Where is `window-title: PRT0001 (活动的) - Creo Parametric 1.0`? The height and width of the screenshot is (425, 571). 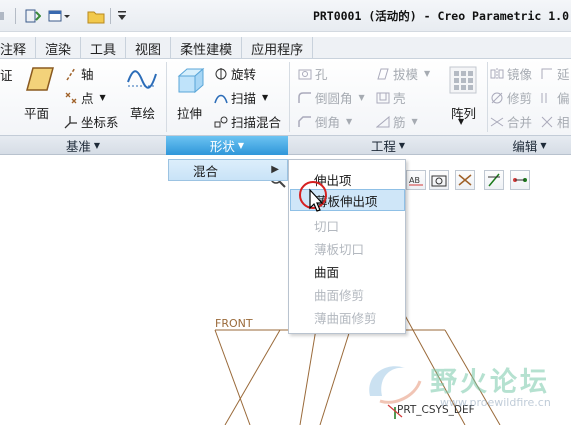
window-title: PRT0001 (活动的) - Creo Parametric 1.0 is located at coordinates (440, 16).